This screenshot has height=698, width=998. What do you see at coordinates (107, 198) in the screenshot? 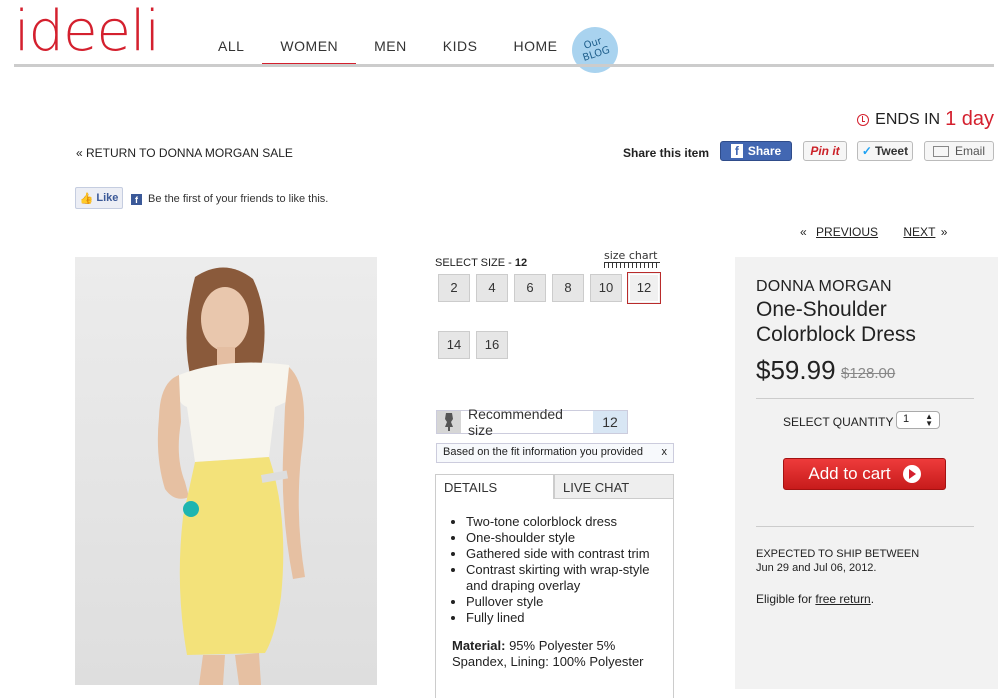
I see `like-label: Like` at bounding box center [107, 198].